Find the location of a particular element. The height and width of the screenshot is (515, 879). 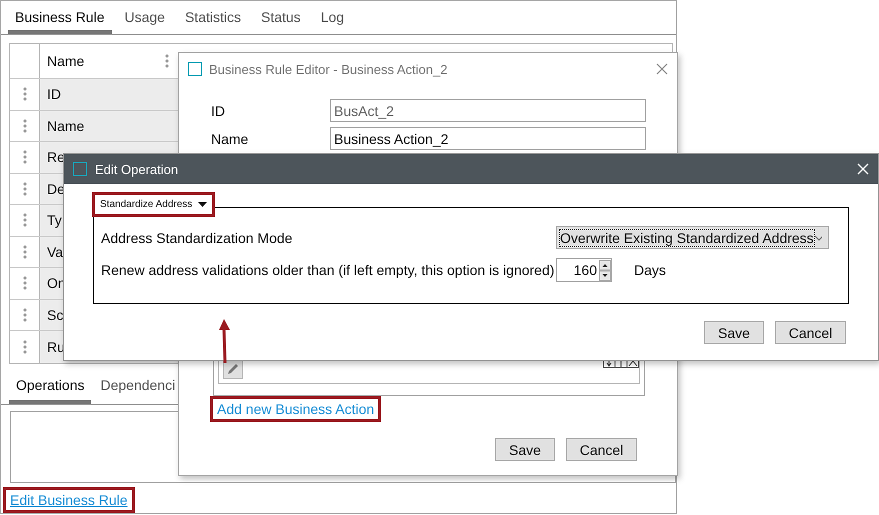

field-label: Address Standardization Mode is located at coordinates (197, 238).